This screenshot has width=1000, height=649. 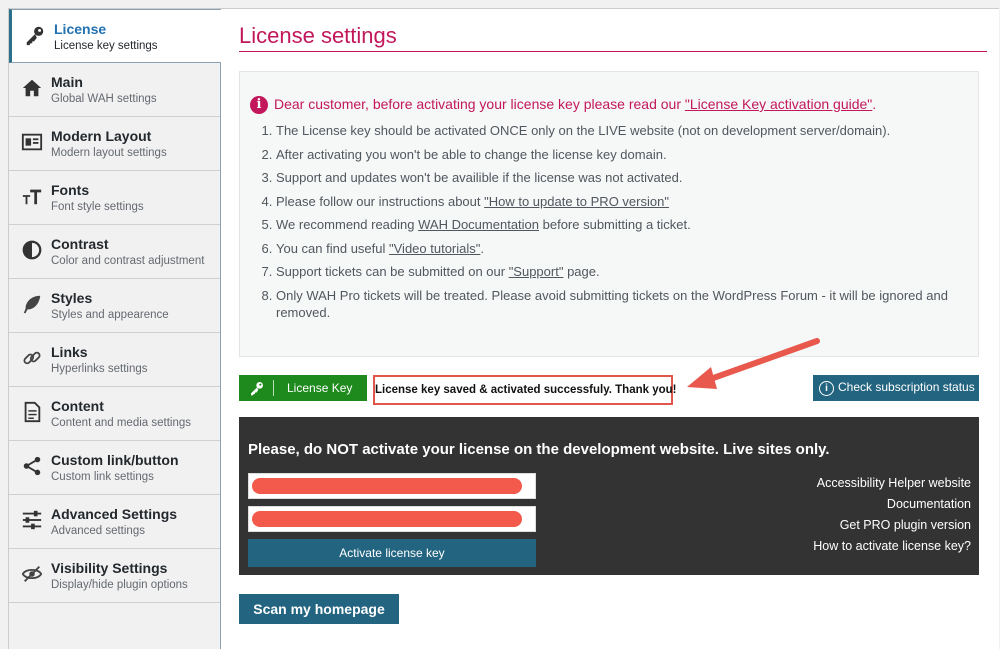 I want to click on accessibility-helper-website-link: Accessibility Helper website, so click(x=892, y=483).